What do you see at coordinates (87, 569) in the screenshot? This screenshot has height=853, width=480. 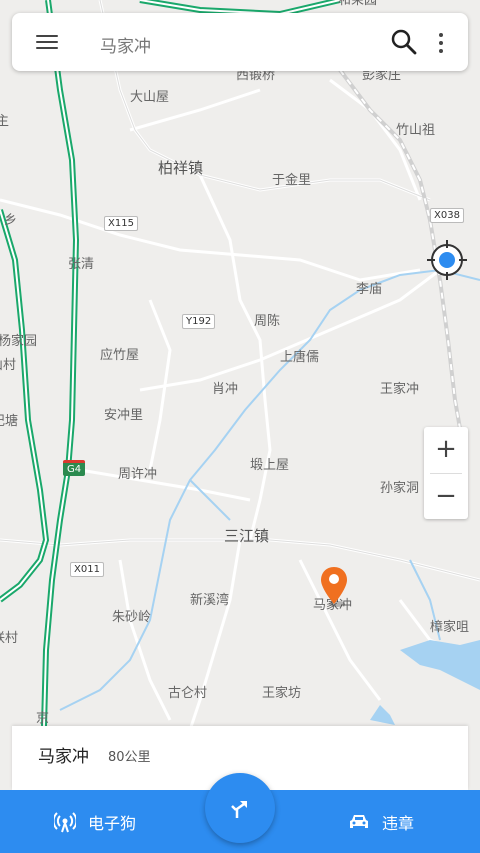 I see `route-badge: X011` at bounding box center [87, 569].